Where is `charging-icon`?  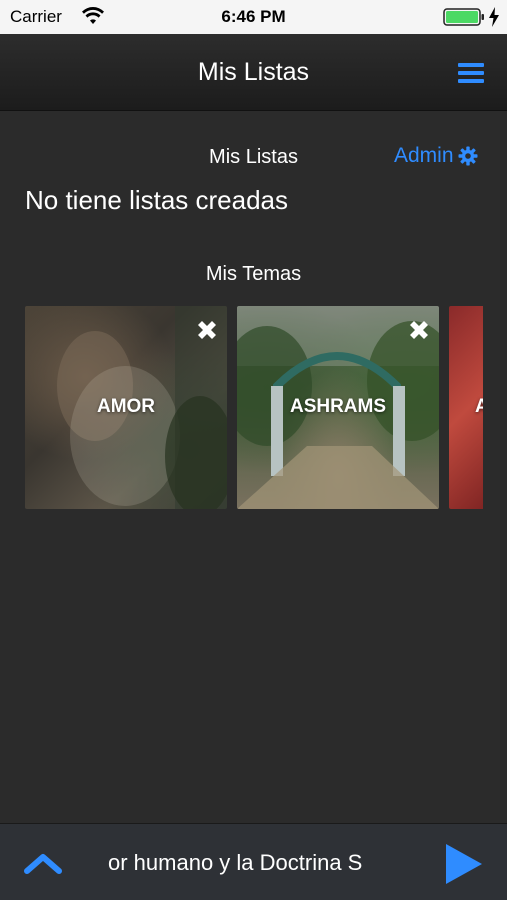 charging-icon is located at coordinates (494, 17).